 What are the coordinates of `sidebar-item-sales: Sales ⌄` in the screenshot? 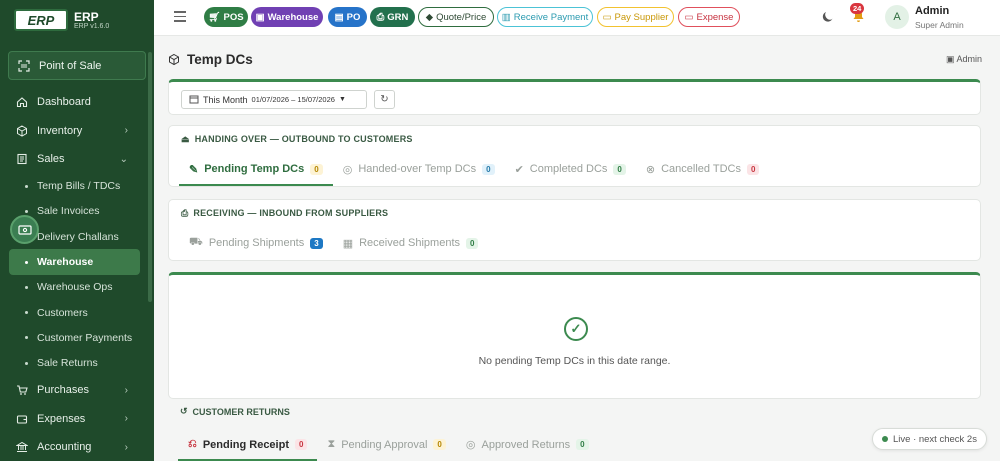 It's located at (77, 159).